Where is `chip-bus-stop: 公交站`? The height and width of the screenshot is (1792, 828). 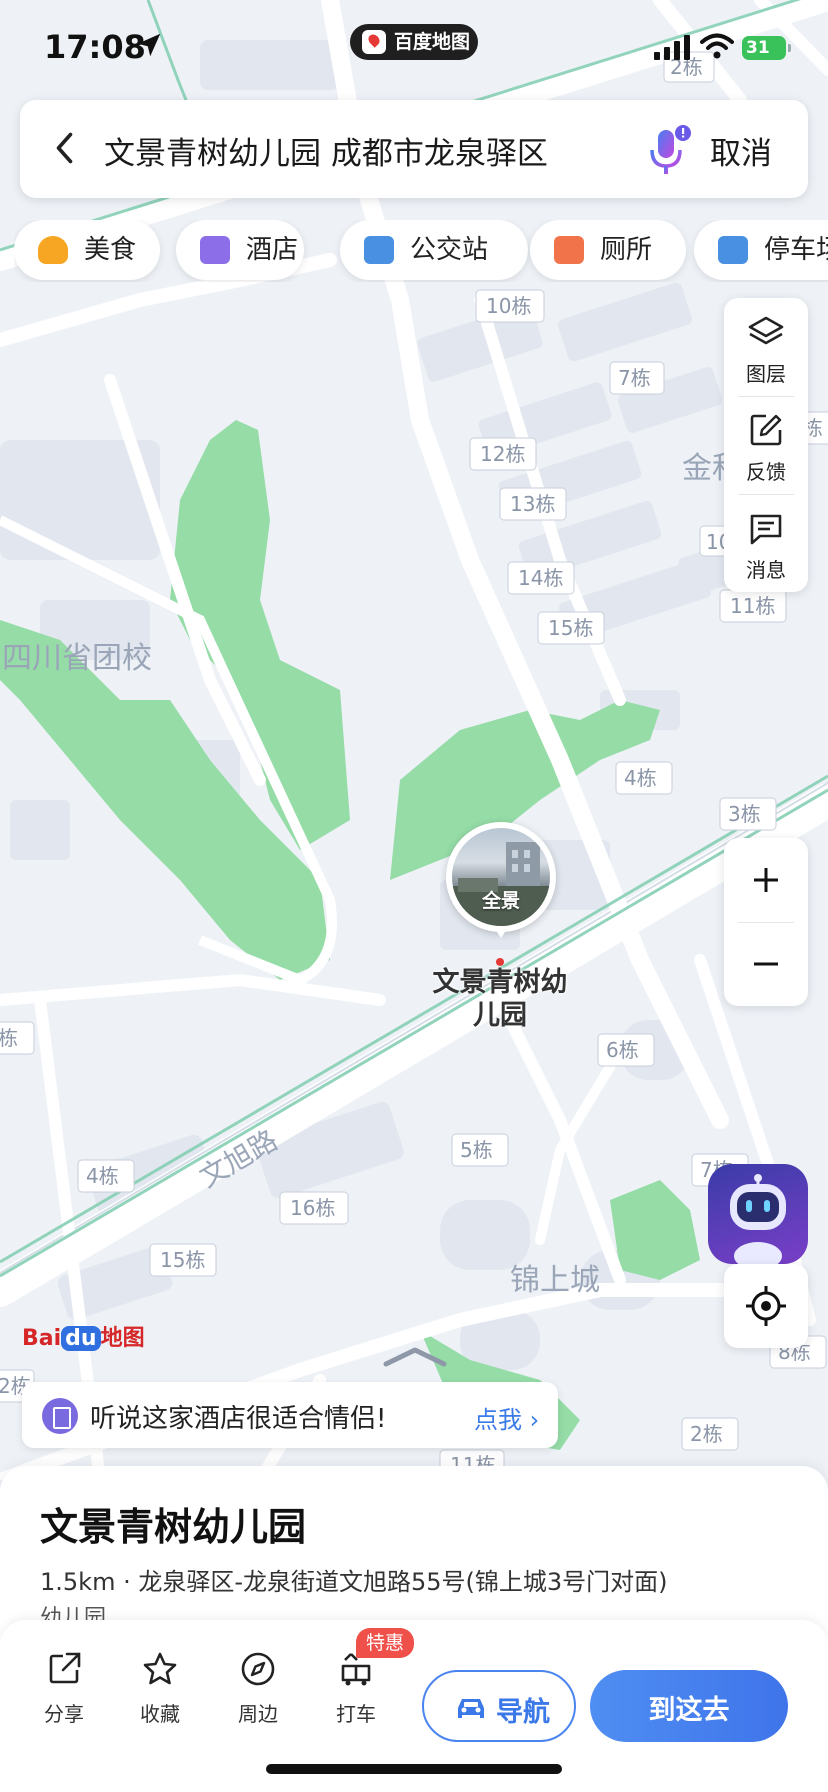
chip-bus-stop: 公交站 is located at coordinates (434, 250).